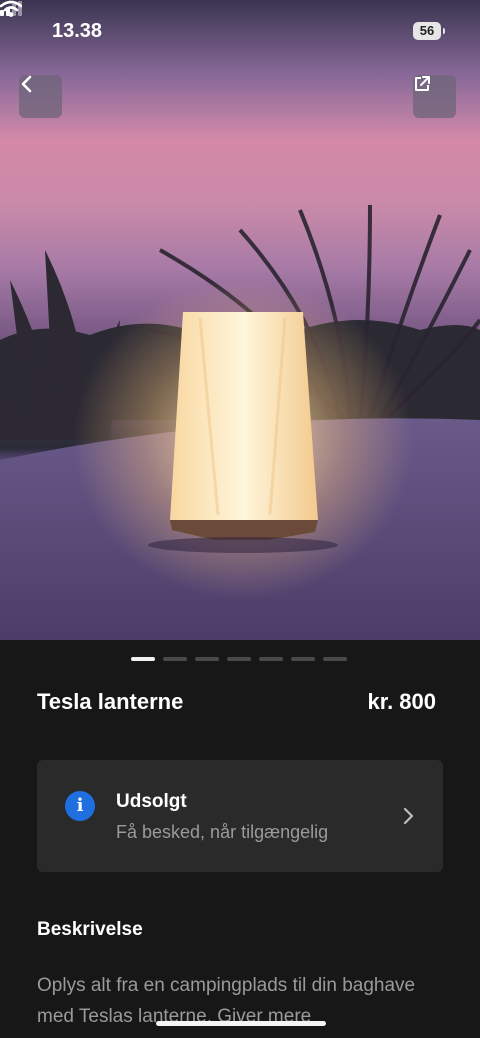  I want to click on notify-subtitle: Få besked, når tilgængelig, so click(222, 832).